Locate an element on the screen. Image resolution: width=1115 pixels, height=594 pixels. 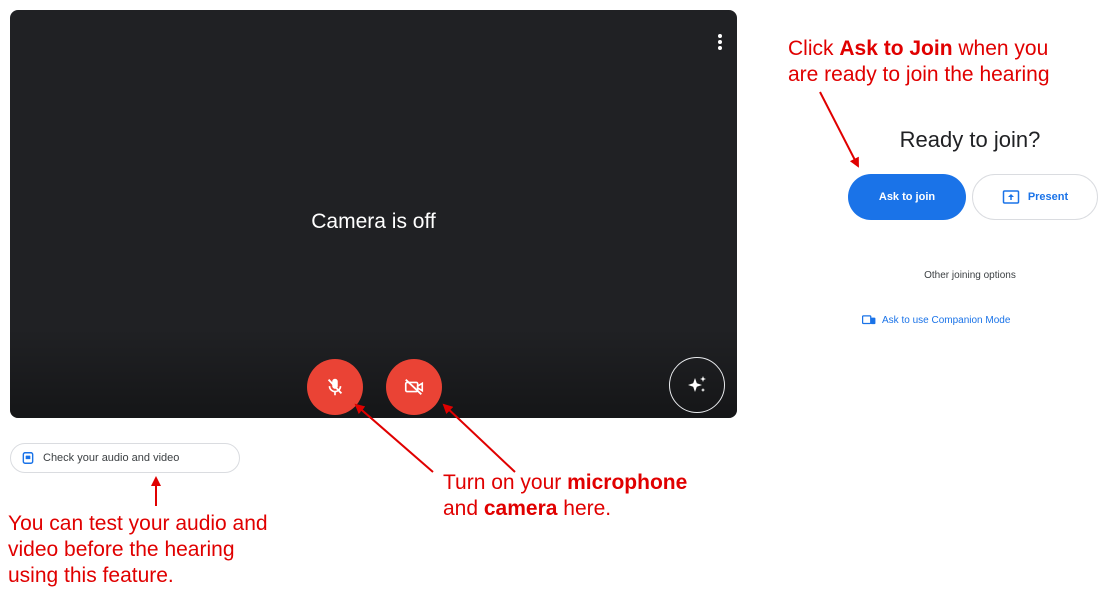
camera-status-text: Camera is off is located at coordinates (373, 221).